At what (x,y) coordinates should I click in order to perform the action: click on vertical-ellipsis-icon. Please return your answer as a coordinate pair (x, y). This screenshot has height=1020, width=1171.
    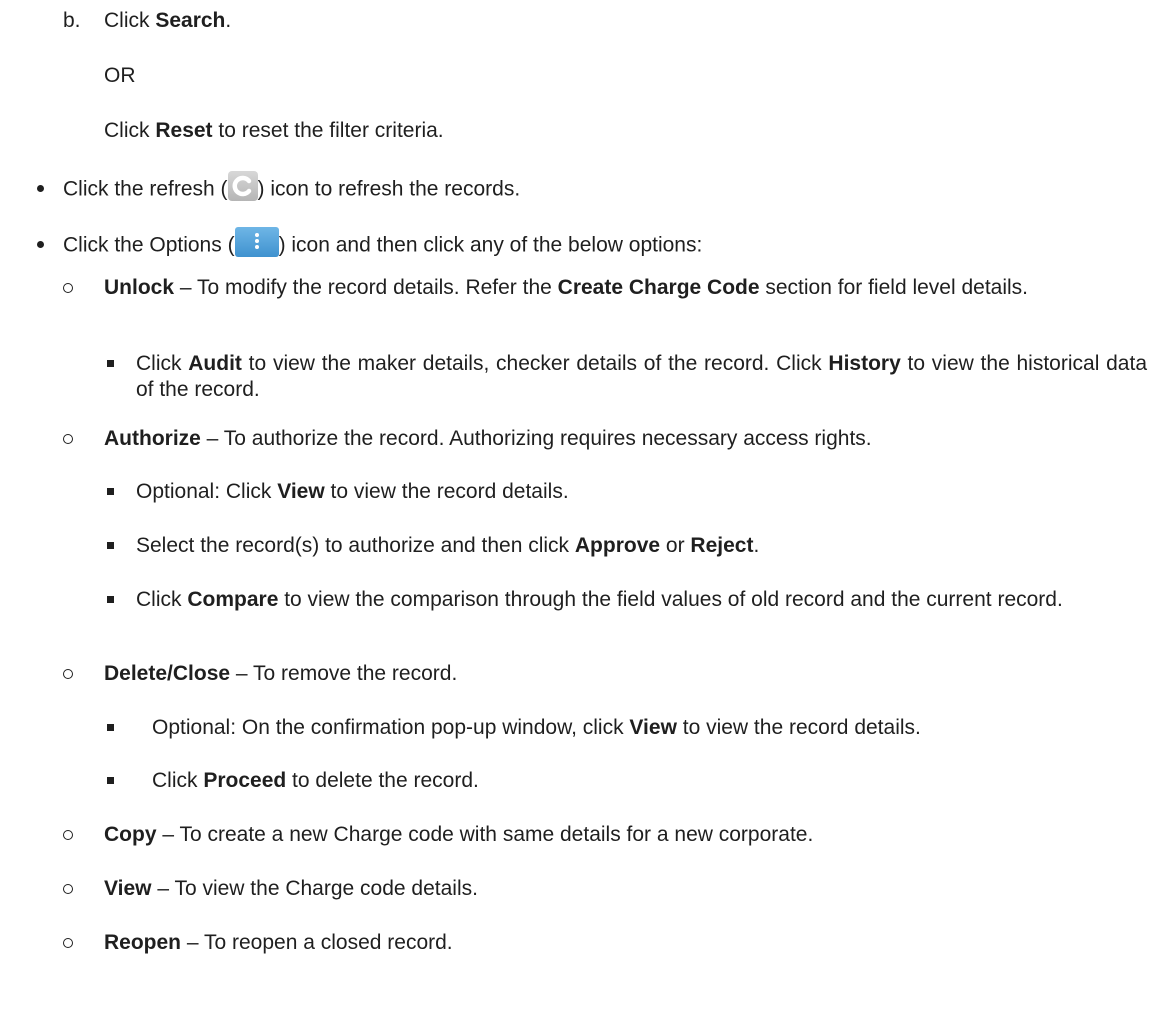
    Looking at the image, I should click on (256, 242).